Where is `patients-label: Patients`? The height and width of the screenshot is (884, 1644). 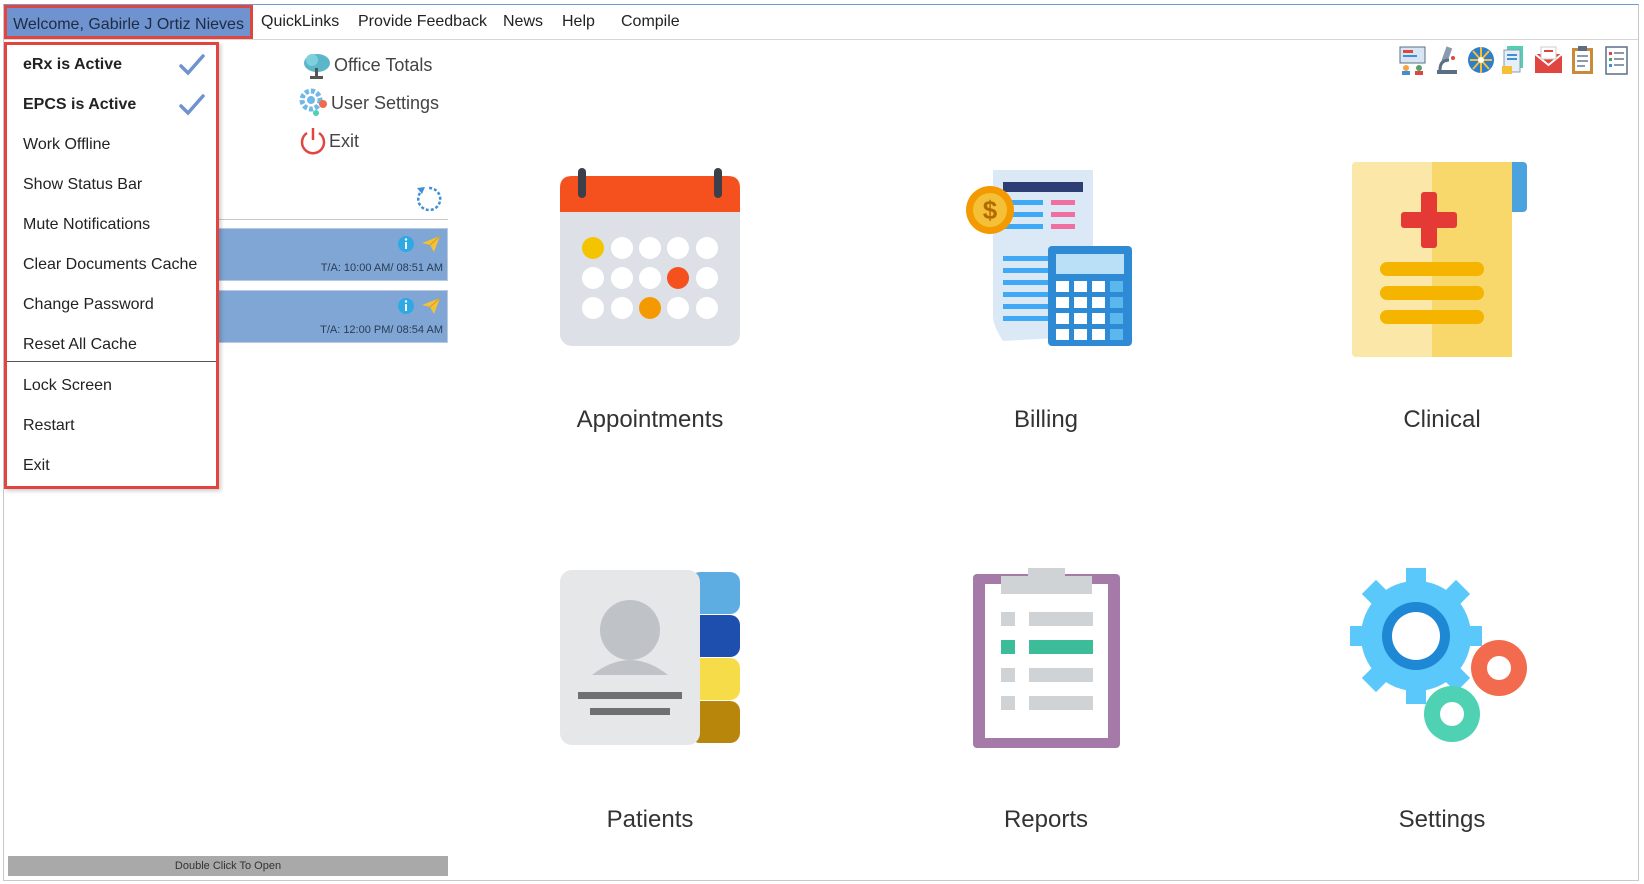
patients-label: Patients is located at coordinates (650, 819).